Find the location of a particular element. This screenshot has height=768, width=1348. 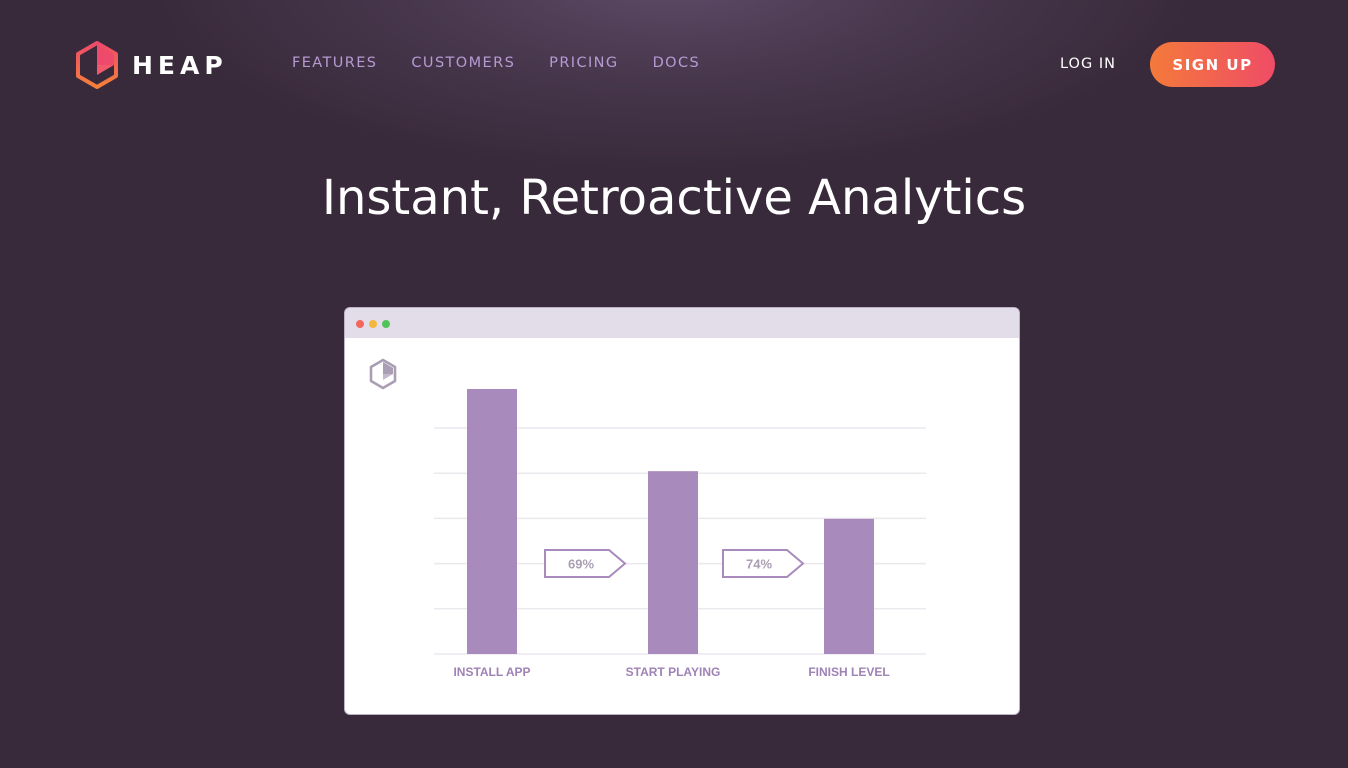

hero-title: Instant, Retroactive Analytics is located at coordinates (674, 198).